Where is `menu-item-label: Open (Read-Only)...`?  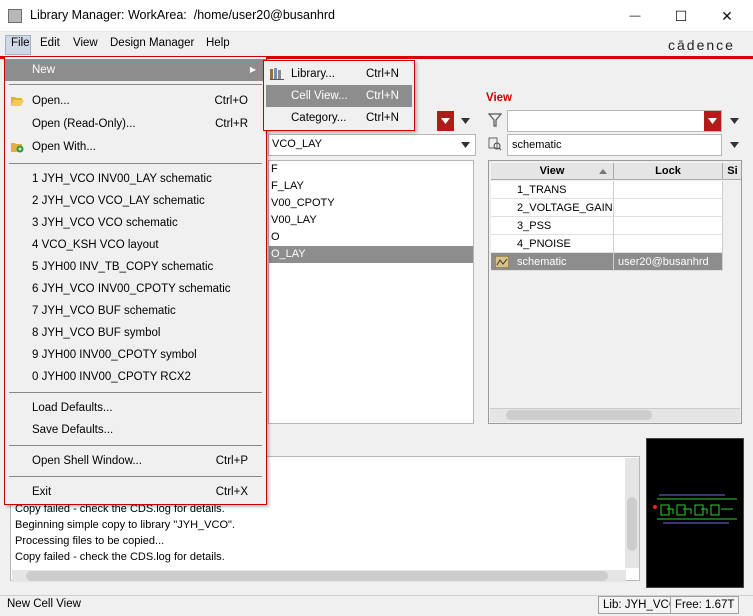 menu-item-label: Open (Read-Only)... is located at coordinates (84, 124).